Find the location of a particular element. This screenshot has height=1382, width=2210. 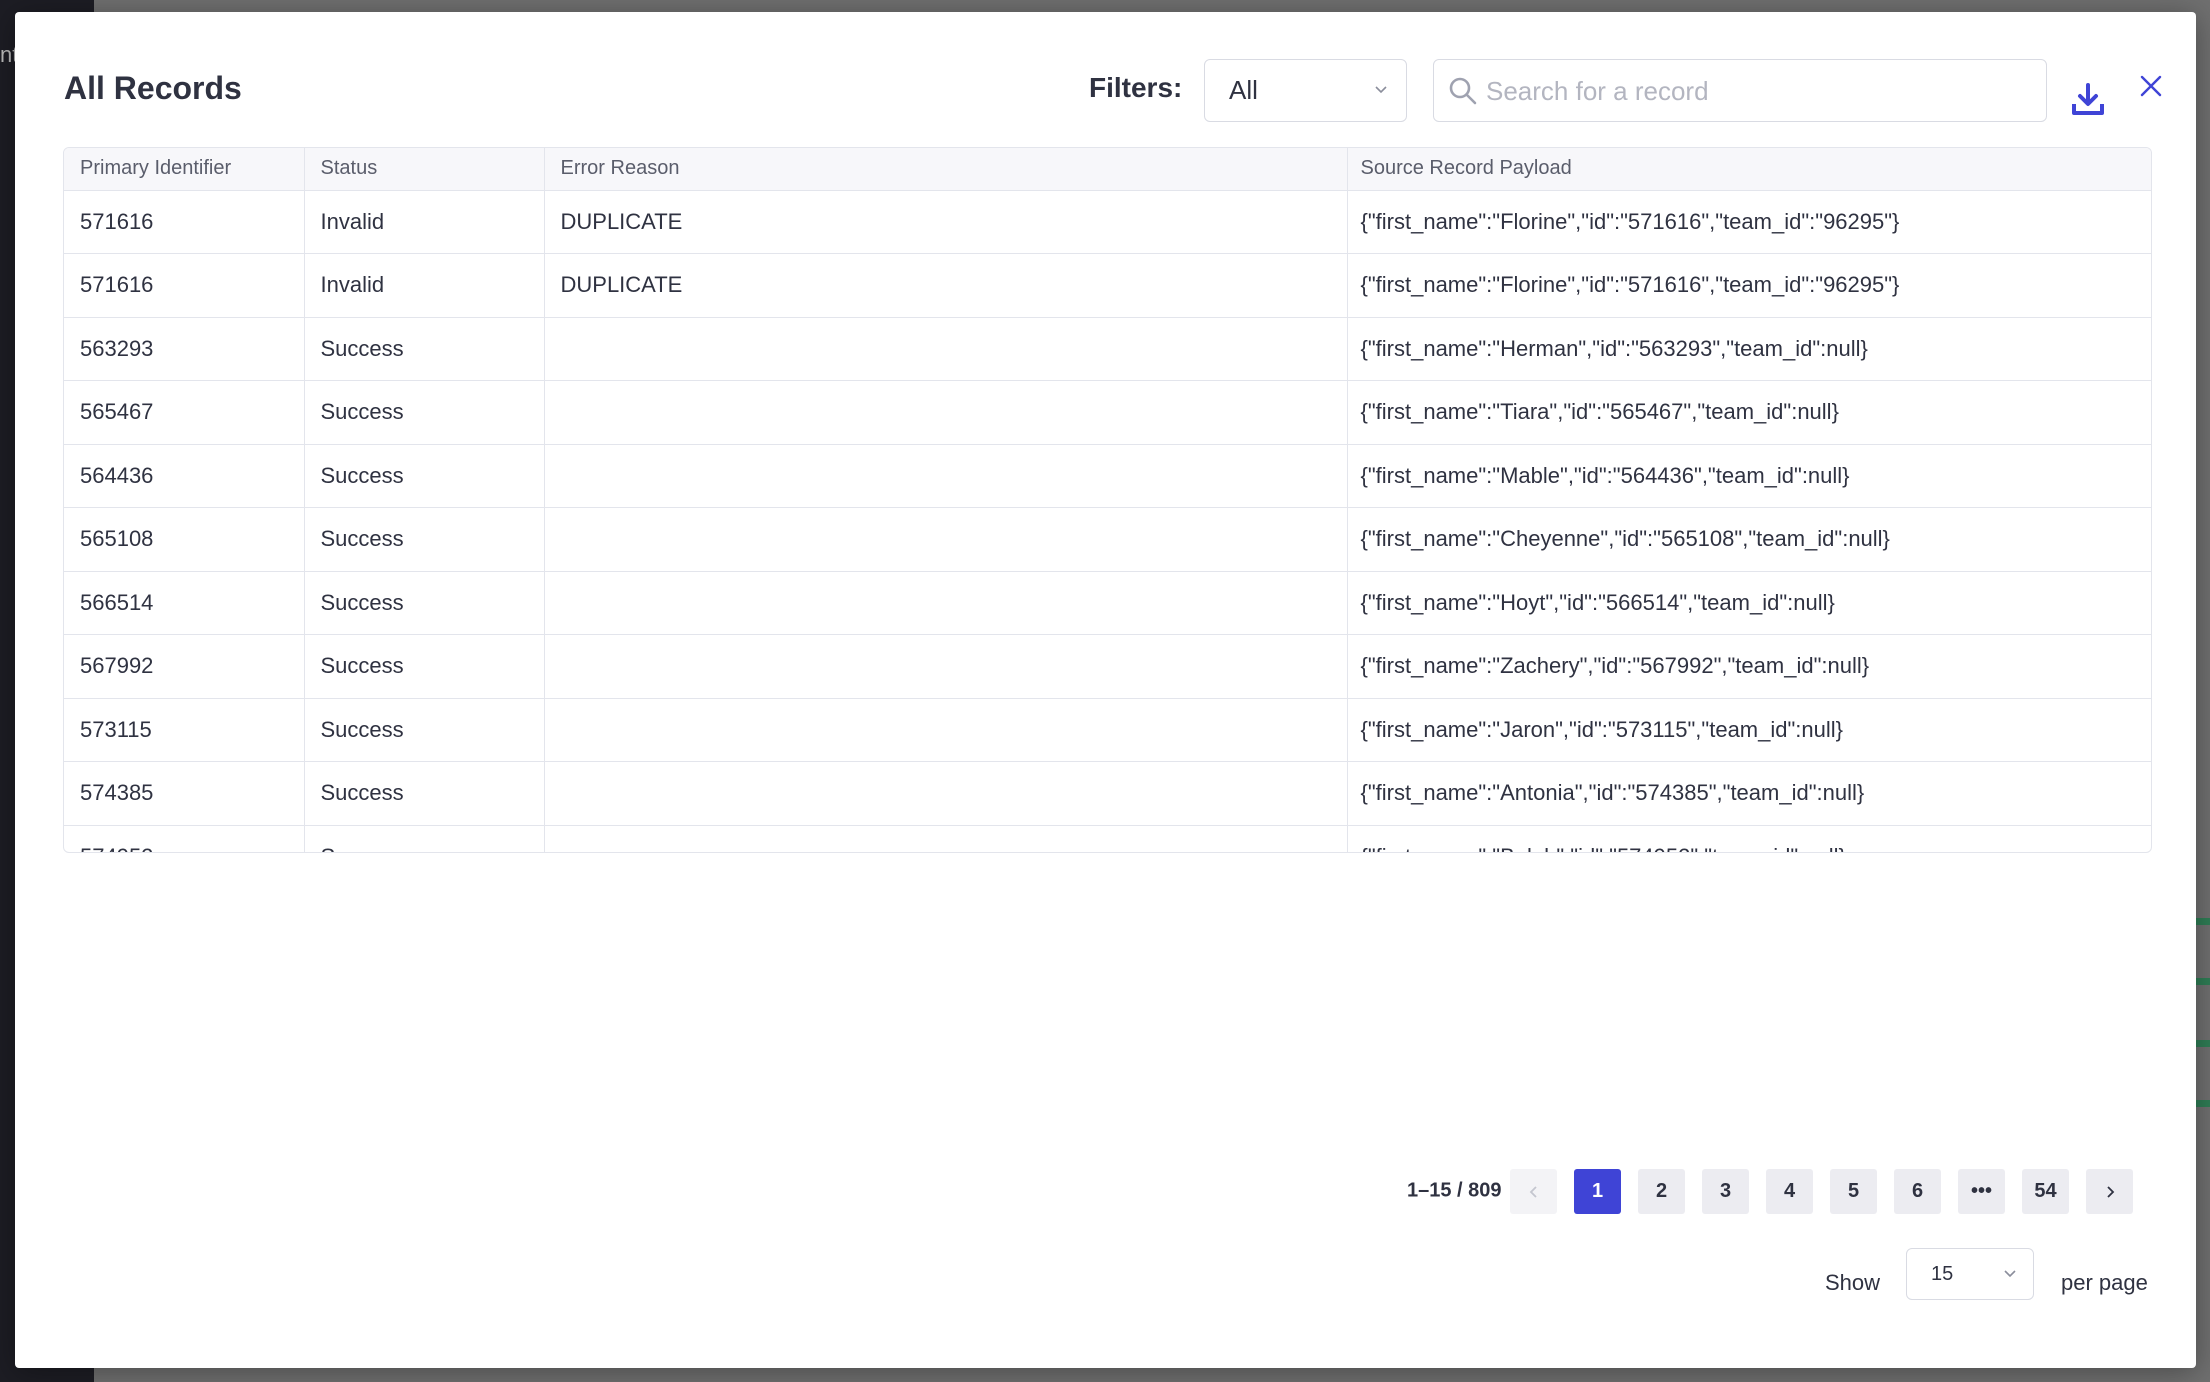

prev-page-button is located at coordinates (1533, 1191).